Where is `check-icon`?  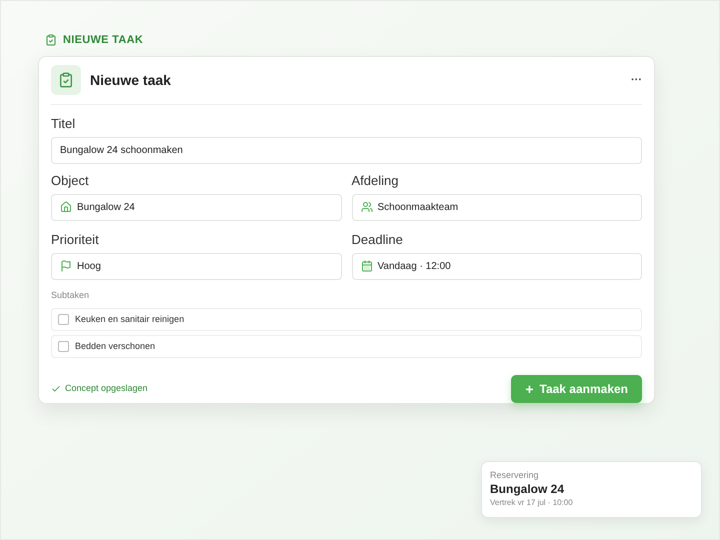
check-icon is located at coordinates (56, 389).